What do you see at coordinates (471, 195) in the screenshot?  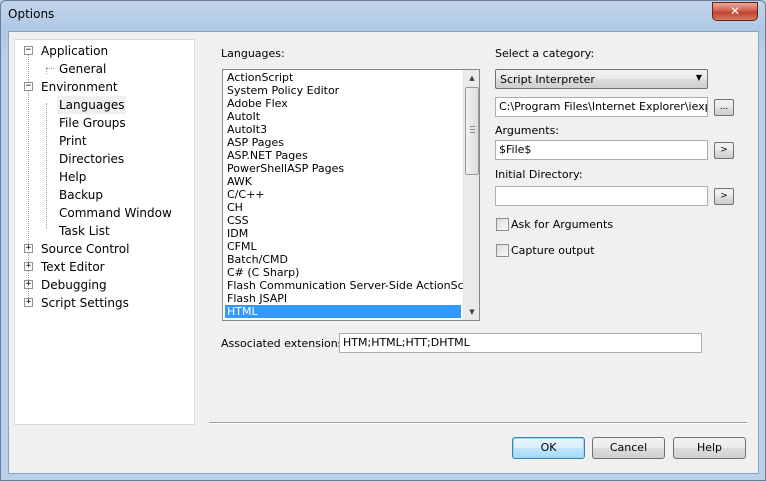 I see `languages-scrollbar: ▲ ▼` at bounding box center [471, 195].